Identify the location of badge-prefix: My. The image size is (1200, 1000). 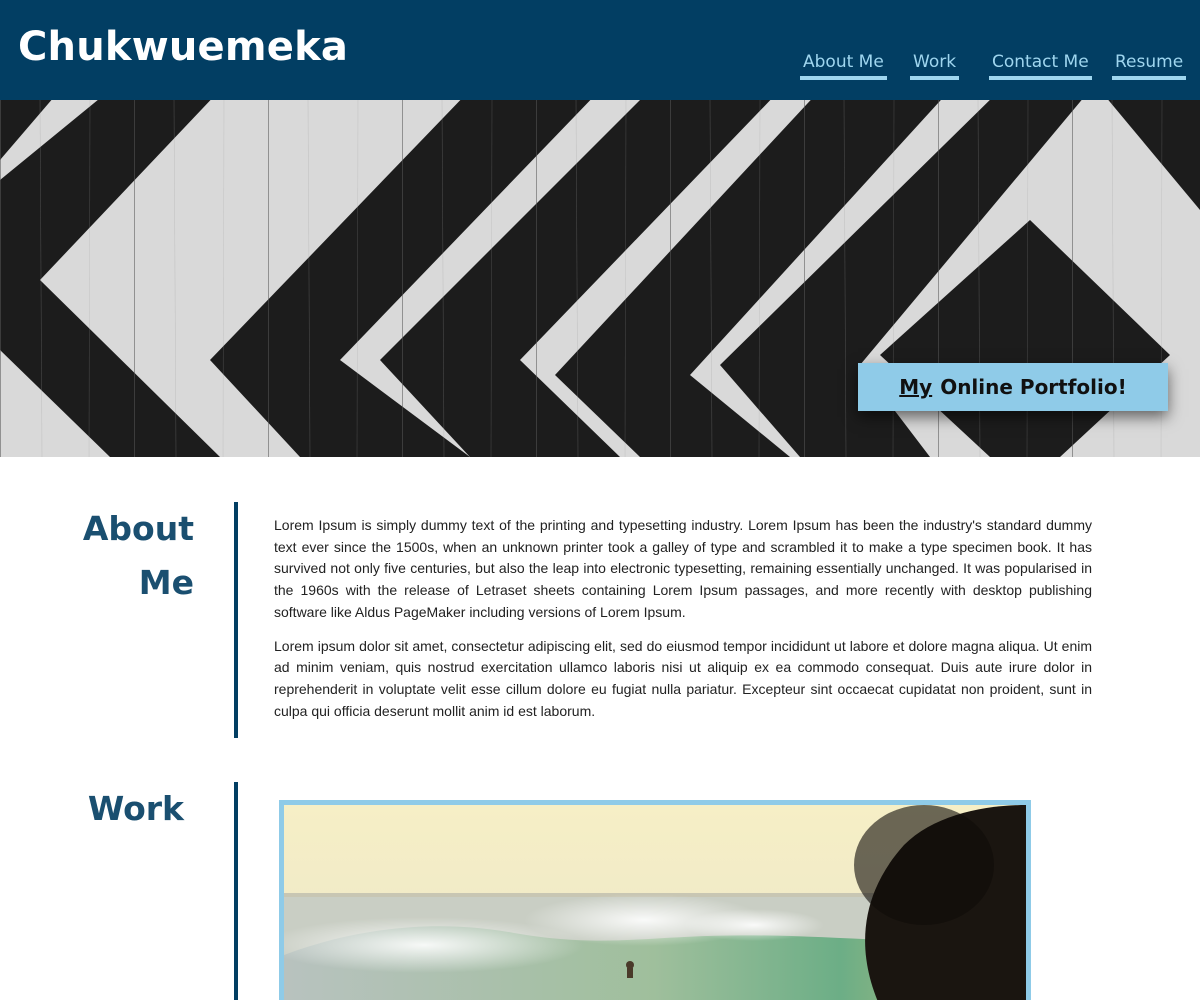
(916, 387).